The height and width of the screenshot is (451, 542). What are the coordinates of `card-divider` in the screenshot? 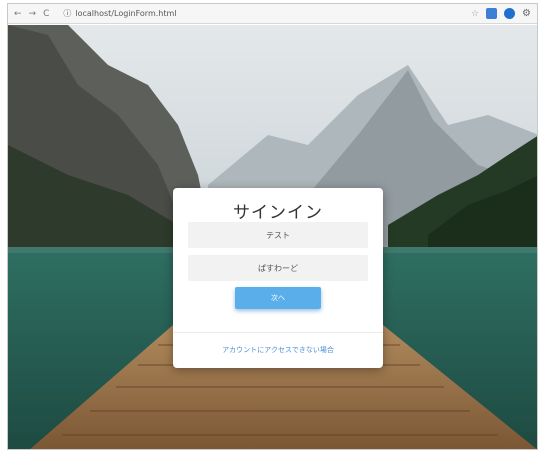 It's located at (278, 332).